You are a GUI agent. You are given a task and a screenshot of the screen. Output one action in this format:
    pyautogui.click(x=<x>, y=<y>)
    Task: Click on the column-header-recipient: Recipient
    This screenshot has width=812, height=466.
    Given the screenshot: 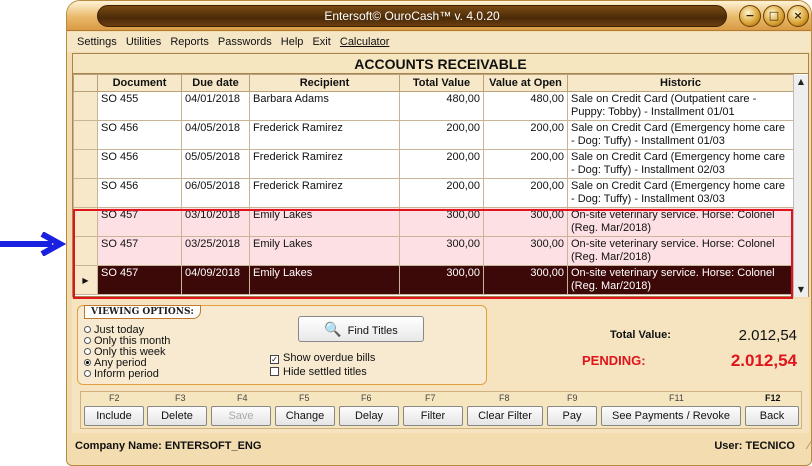 What is the action you would take?
    pyautogui.click(x=324, y=83)
    